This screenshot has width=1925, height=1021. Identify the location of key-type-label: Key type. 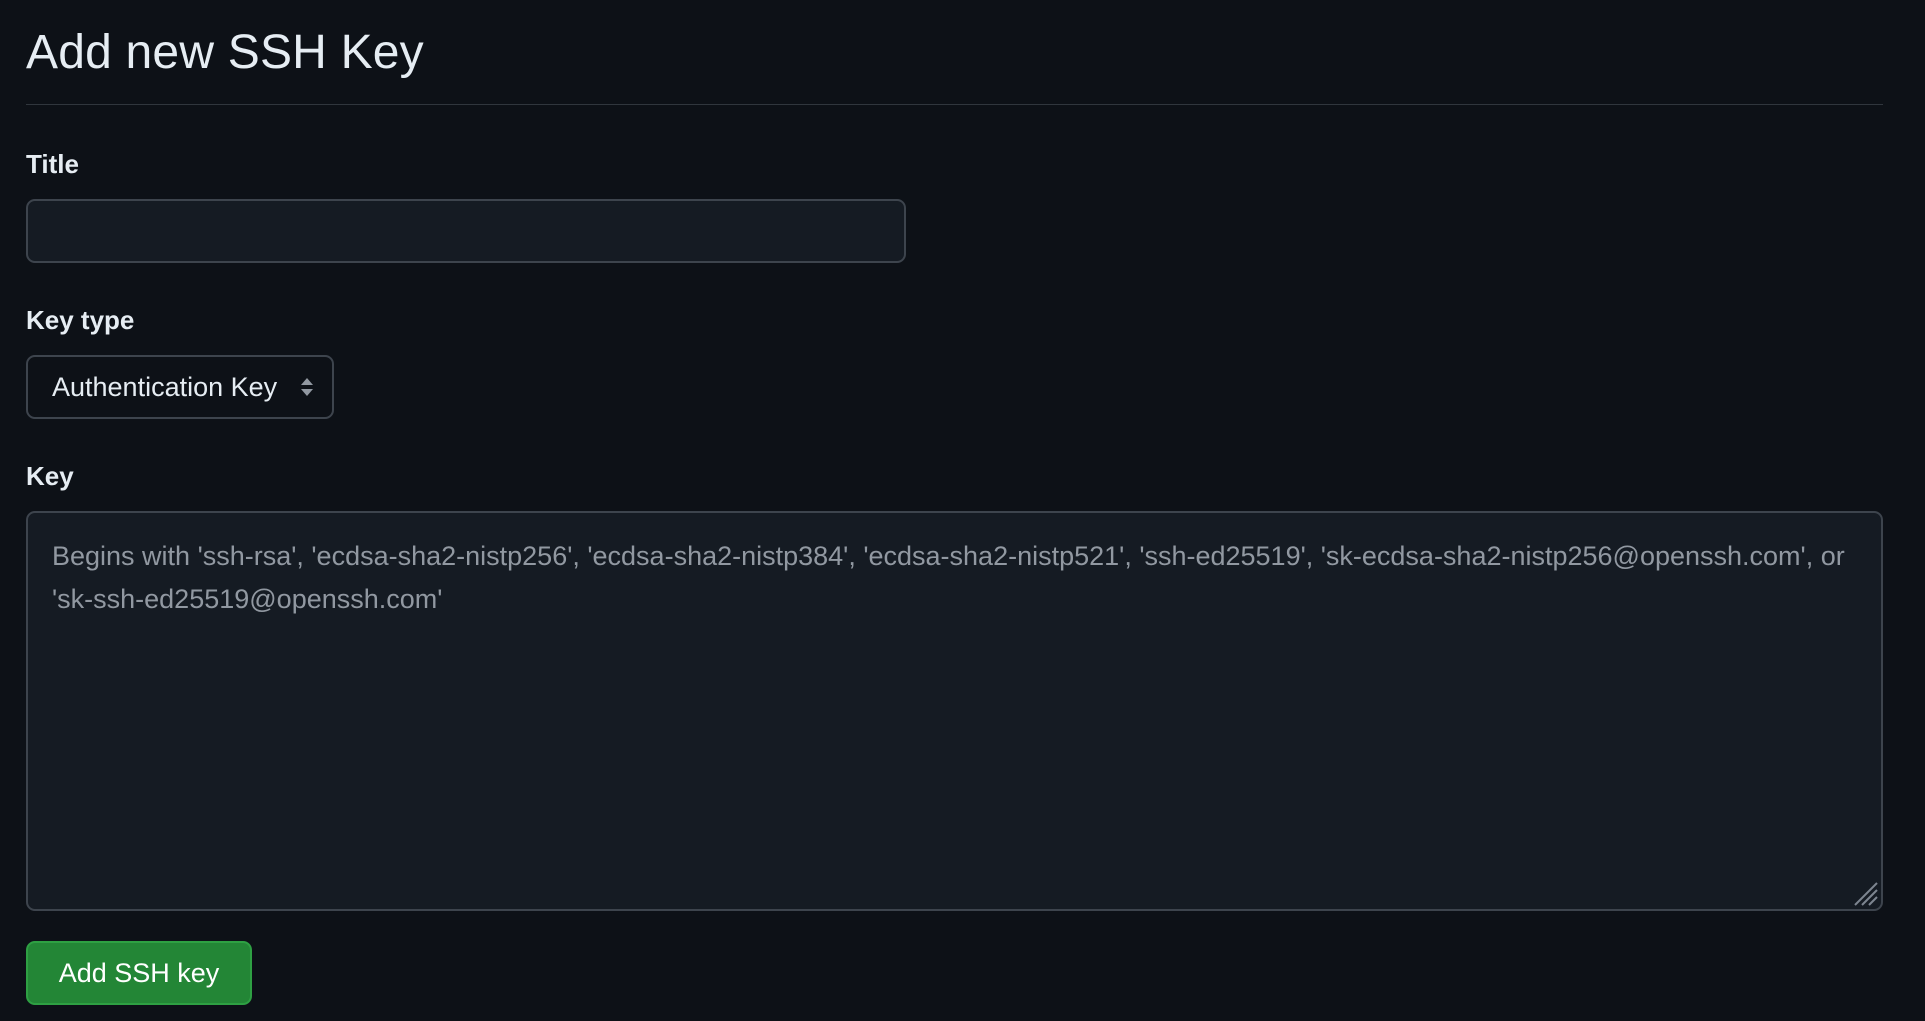
(80, 320).